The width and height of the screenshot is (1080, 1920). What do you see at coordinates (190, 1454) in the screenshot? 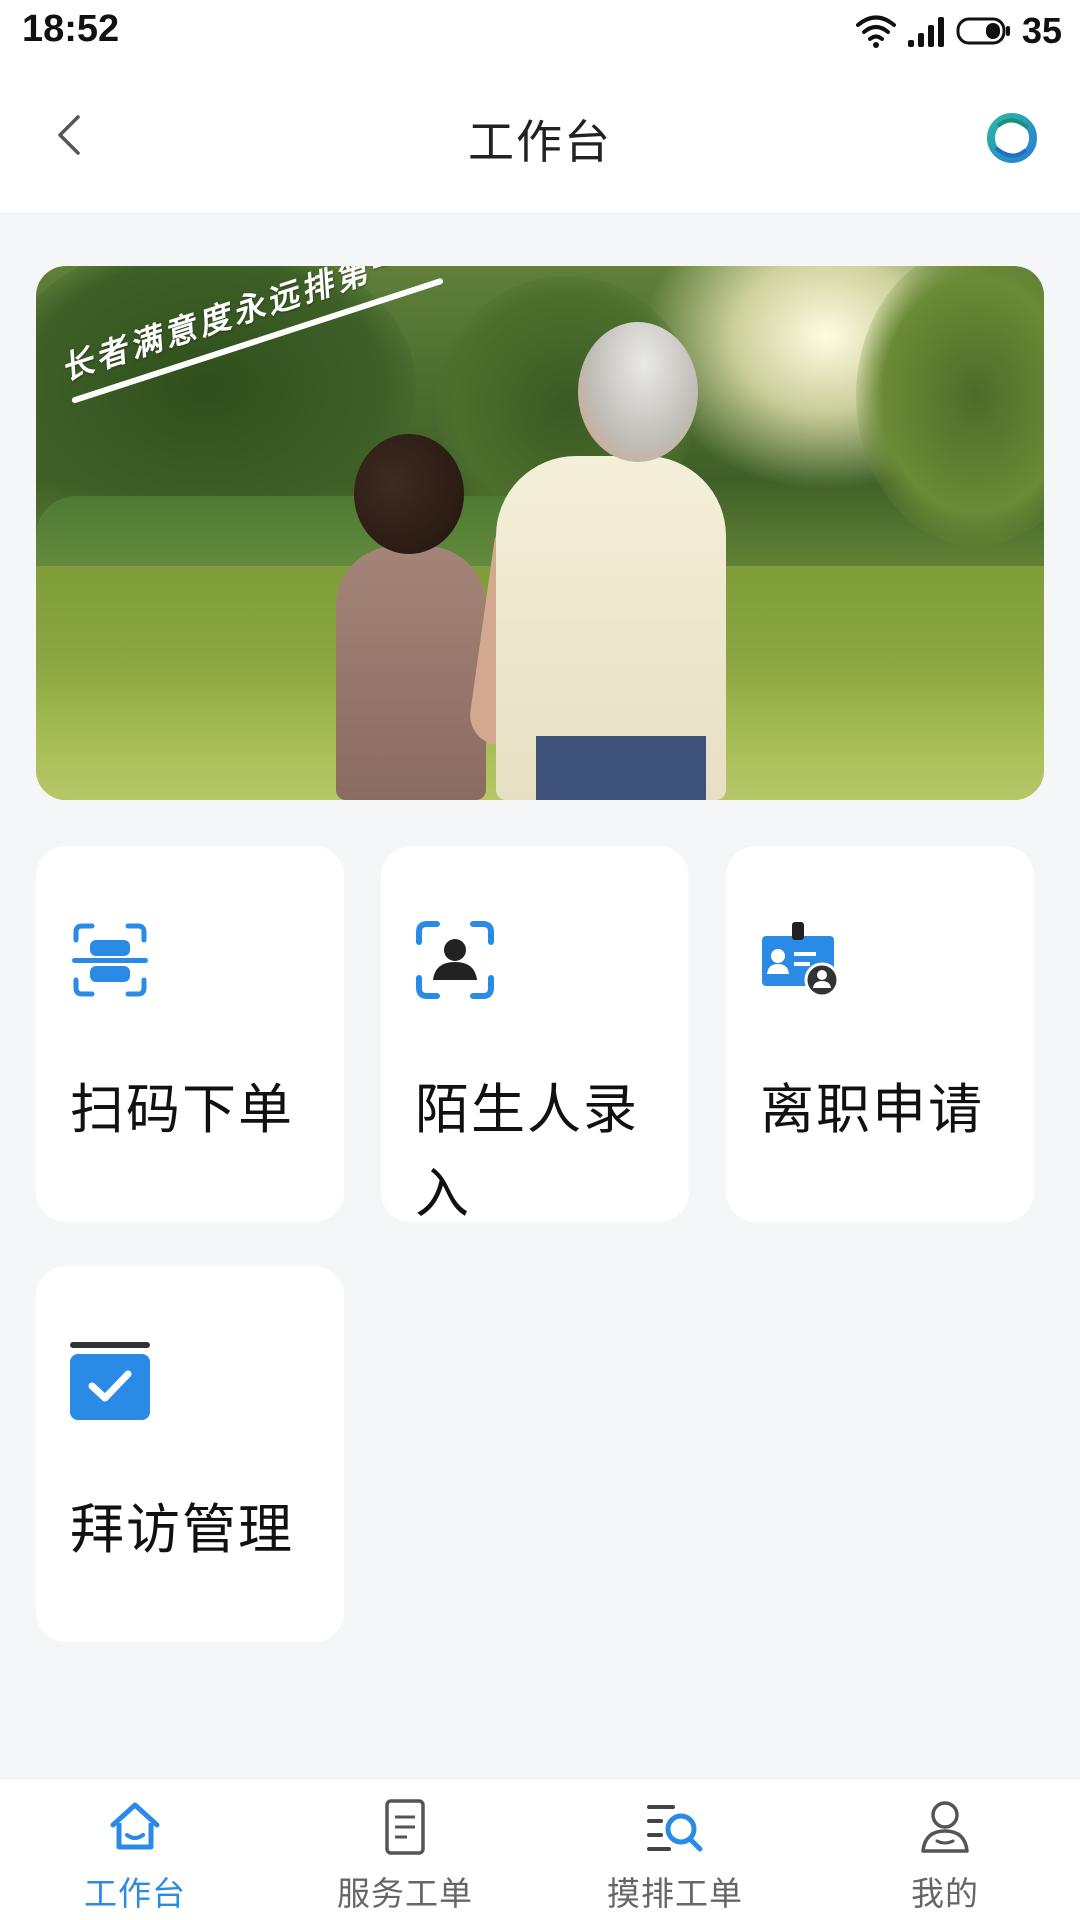
I see `card-visit-management: 拜访管理` at bounding box center [190, 1454].